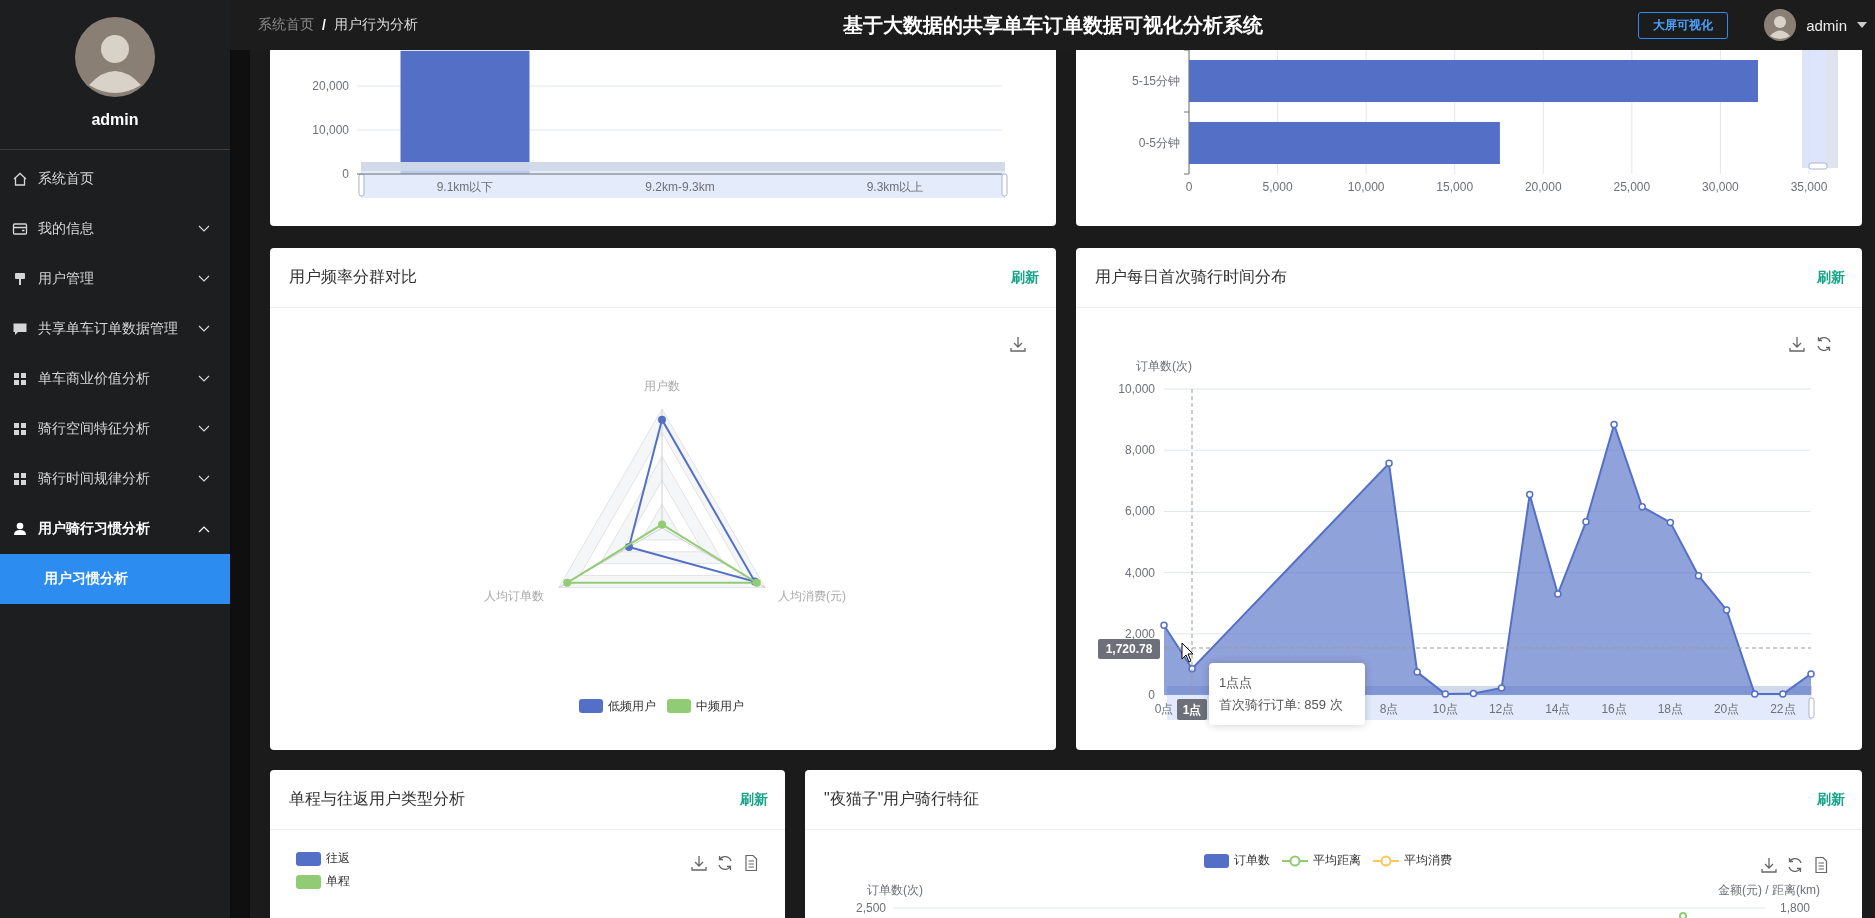 This screenshot has height=918, width=1875. What do you see at coordinates (1783, 709) in the screenshot?
I see `axis-tick-label: 22点` at bounding box center [1783, 709].